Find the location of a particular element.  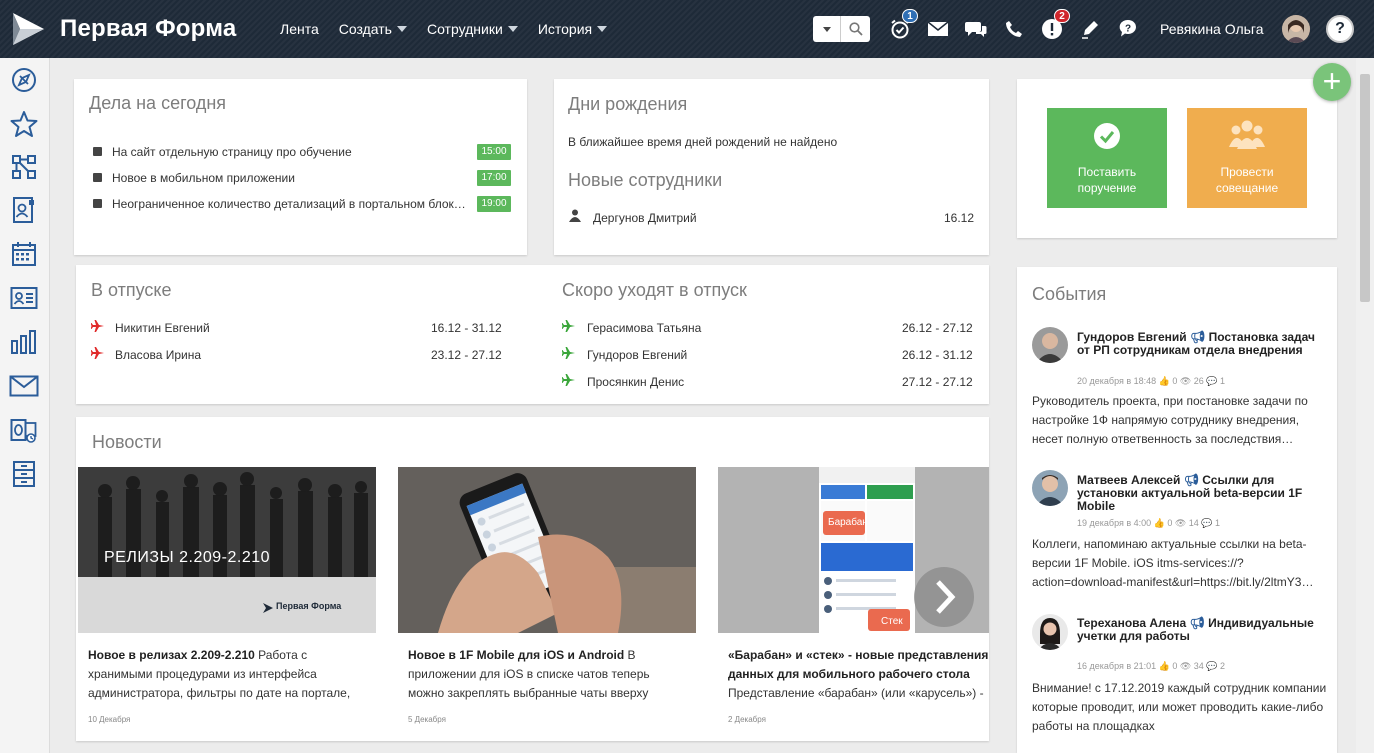

vacation-name: Власова Ирина is located at coordinates (158, 355).